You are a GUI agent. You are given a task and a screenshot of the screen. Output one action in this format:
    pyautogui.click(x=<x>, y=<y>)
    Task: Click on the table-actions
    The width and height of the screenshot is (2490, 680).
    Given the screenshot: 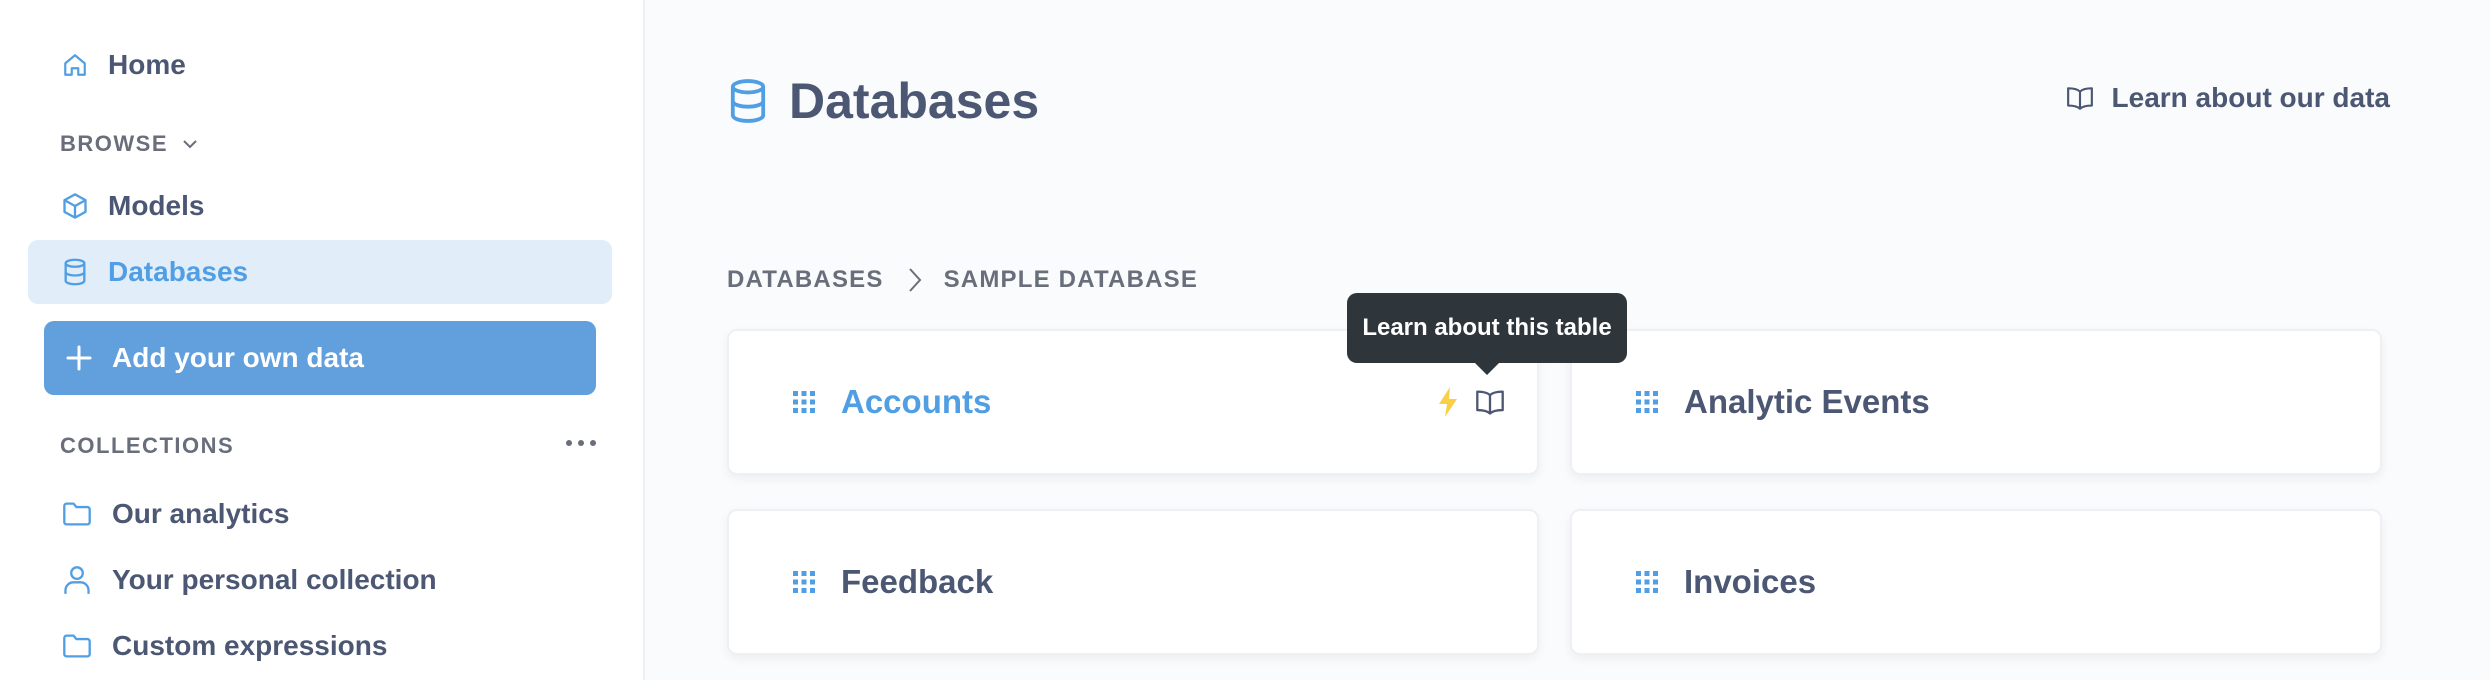 What is the action you would take?
    pyautogui.click(x=1471, y=402)
    